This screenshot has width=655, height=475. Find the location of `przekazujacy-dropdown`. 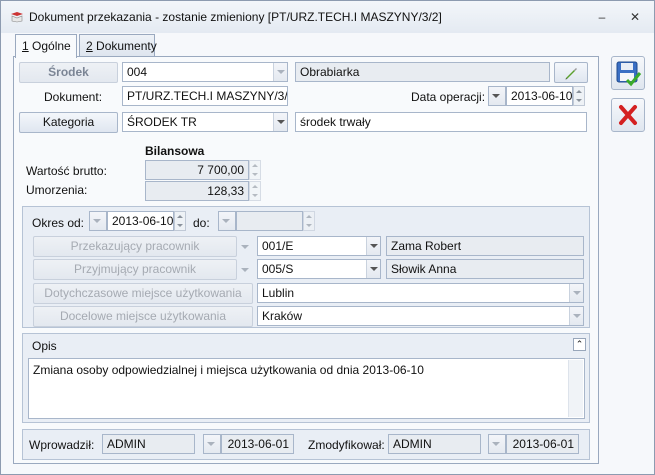

przekazujacy-dropdown is located at coordinates (245, 247).